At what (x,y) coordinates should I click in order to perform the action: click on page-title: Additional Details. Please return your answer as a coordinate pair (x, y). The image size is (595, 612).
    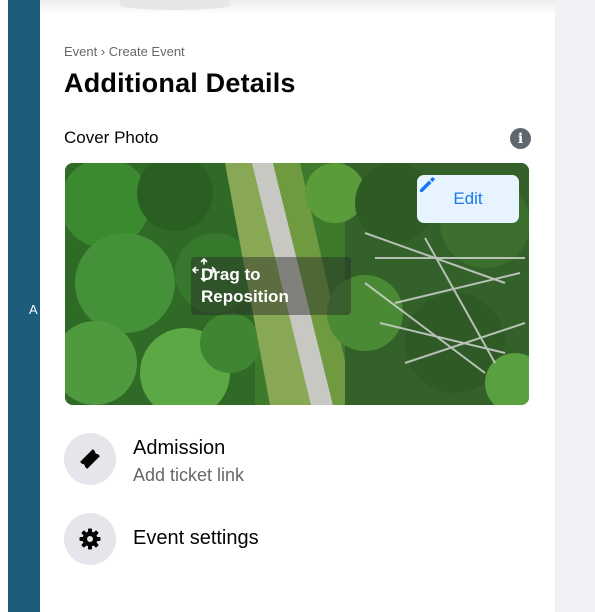
    Looking at the image, I should click on (180, 83).